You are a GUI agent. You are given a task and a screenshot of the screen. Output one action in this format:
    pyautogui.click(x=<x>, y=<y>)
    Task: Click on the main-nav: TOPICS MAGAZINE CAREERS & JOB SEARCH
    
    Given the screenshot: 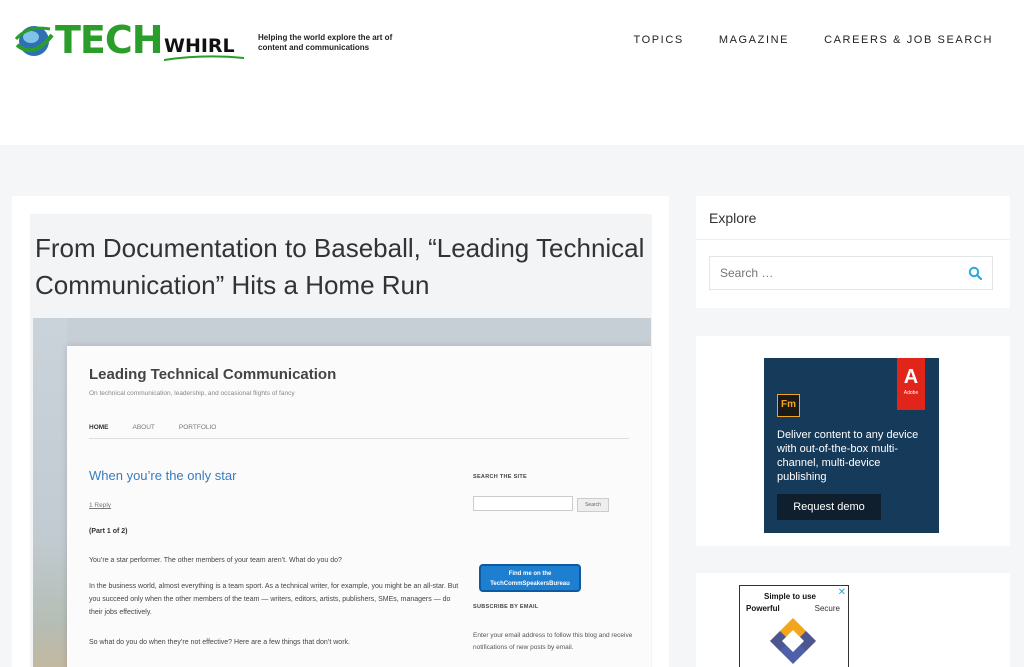 What is the action you would take?
    pyautogui.click(x=813, y=40)
    